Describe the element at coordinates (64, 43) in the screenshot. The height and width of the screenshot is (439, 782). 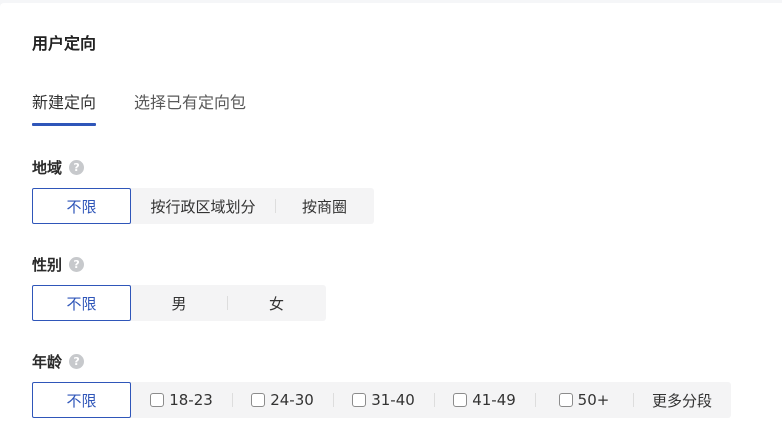
I see `section-title: 用户定向` at that location.